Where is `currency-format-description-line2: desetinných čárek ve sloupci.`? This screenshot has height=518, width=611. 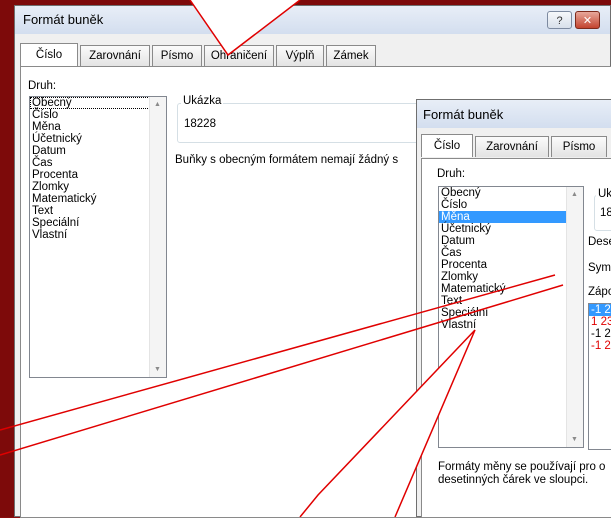
currency-format-description-line2: desetinných čárek ve sloupci. is located at coordinates (513, 480).